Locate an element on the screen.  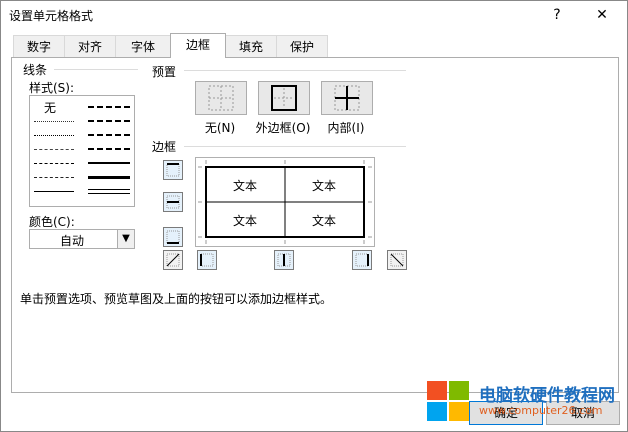
help-button: ? is located at coordinates (557, 15).